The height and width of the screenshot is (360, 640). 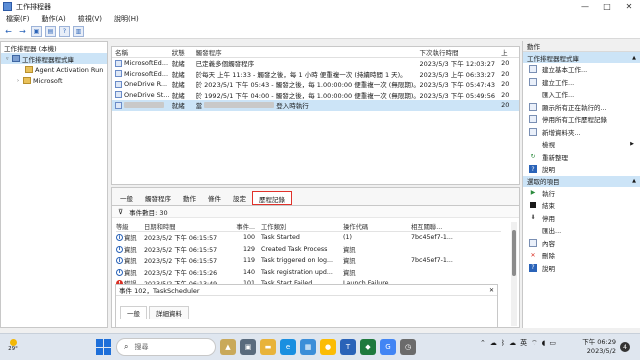 What do you see at coordinates (214, 198) in the screenshot?
I see `tab-conditions: 條件` at bounding box center [214, 198].